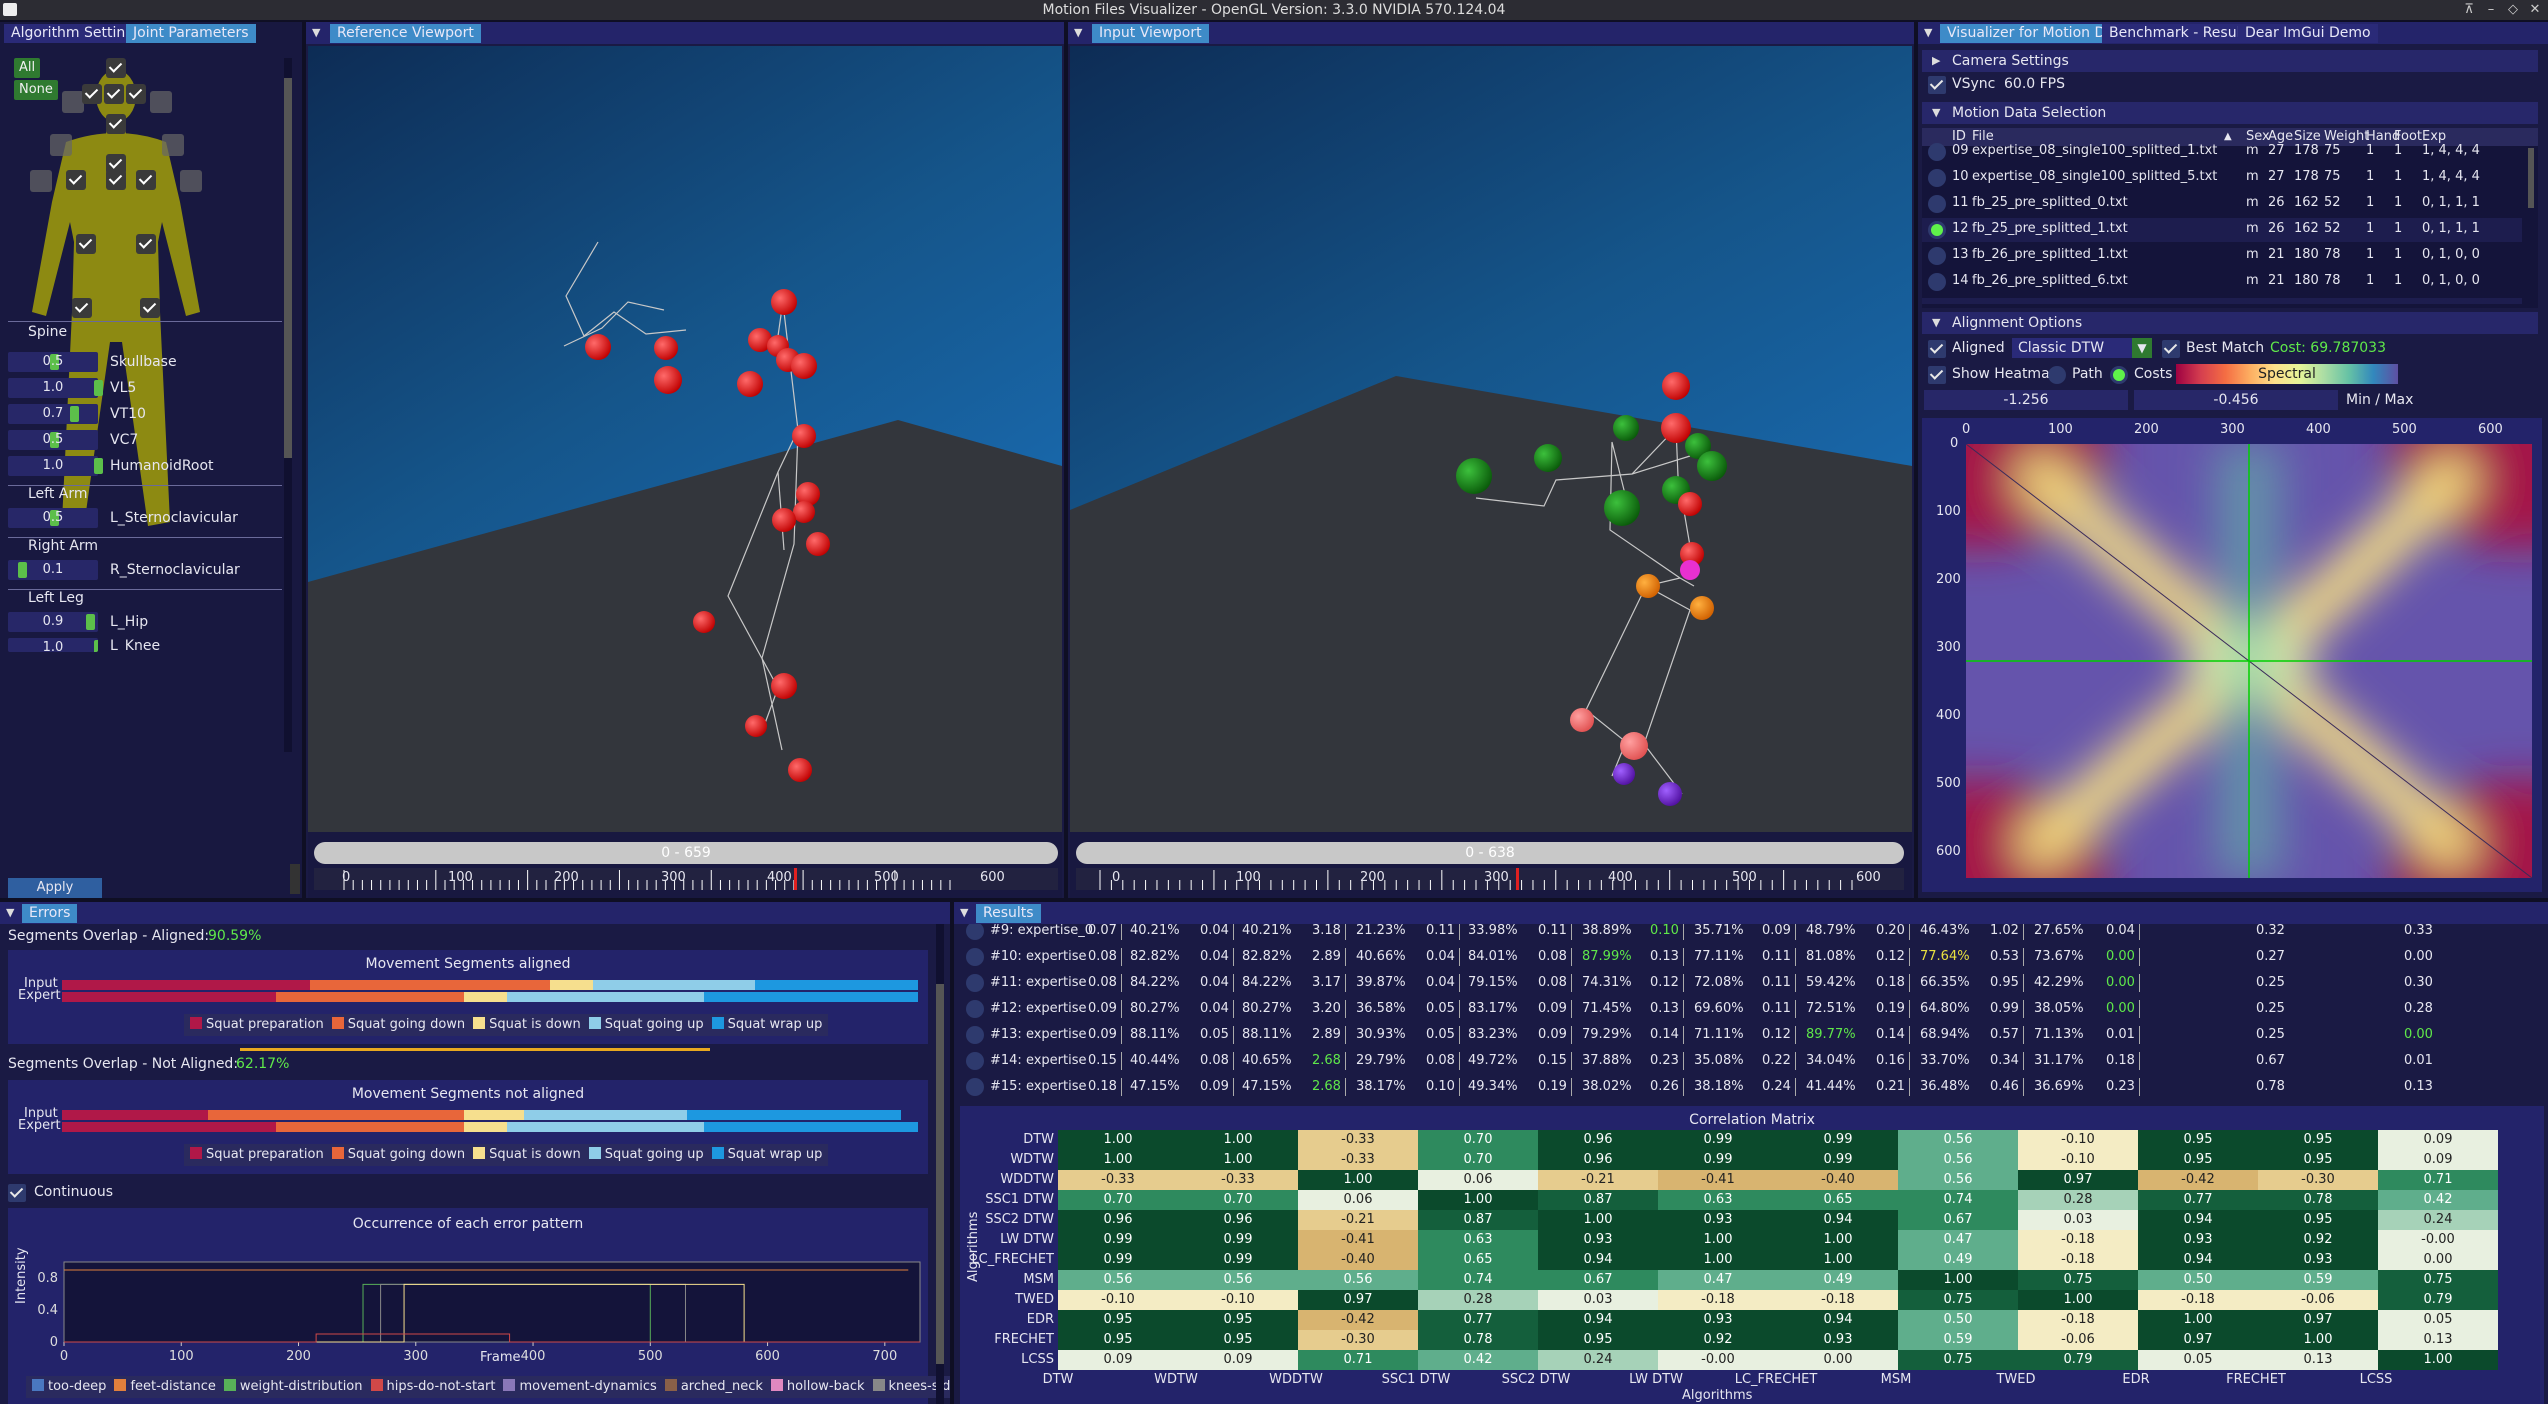  What do you see at coordinates (2230, 61) in the screenshot?
I see `camera-settings-header: ▶ Camera Settings` at bounding box center [2230, 61].